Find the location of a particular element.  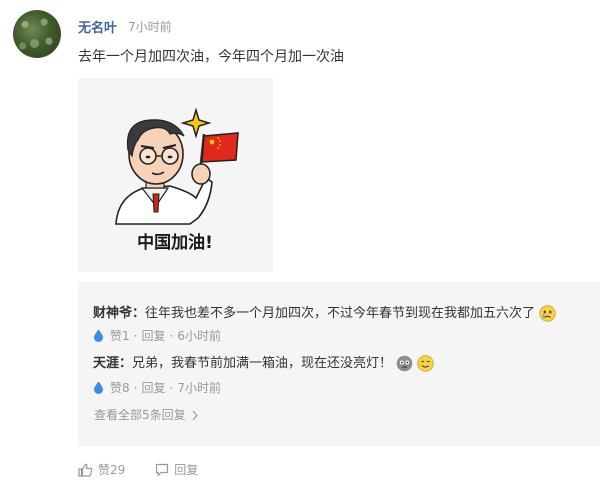

post-image: 中国加油! is located at coordinates (175, 175).